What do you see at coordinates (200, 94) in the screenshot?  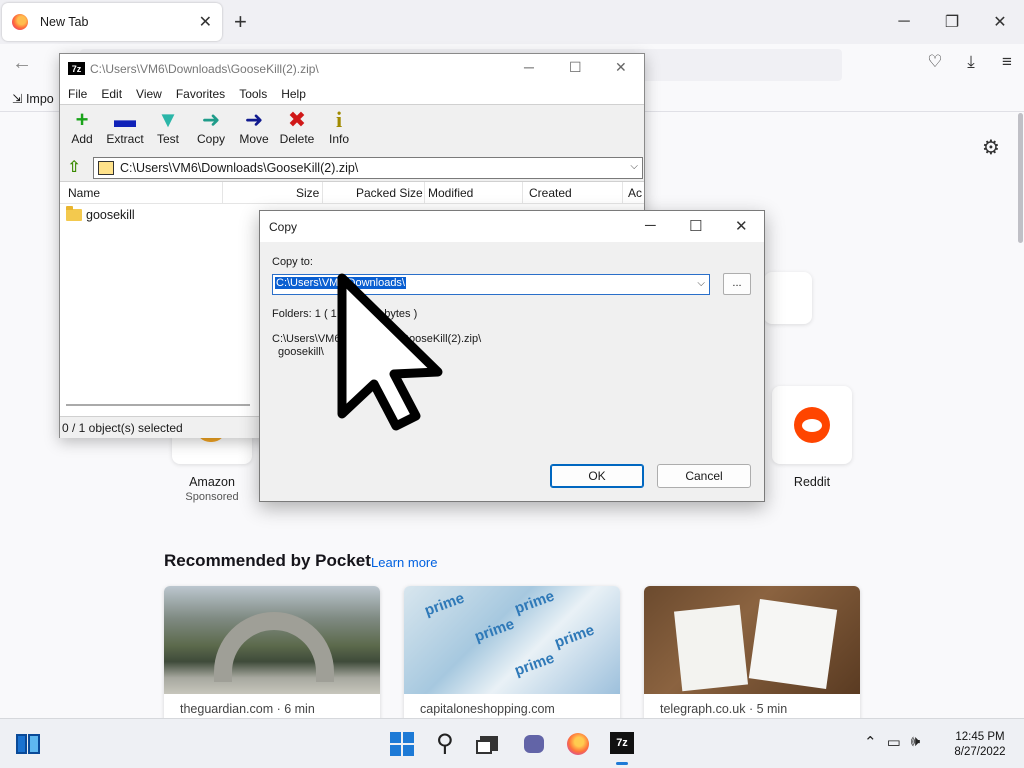 I see `menu-favorites: Favorites` at bounding box center [200, 94].